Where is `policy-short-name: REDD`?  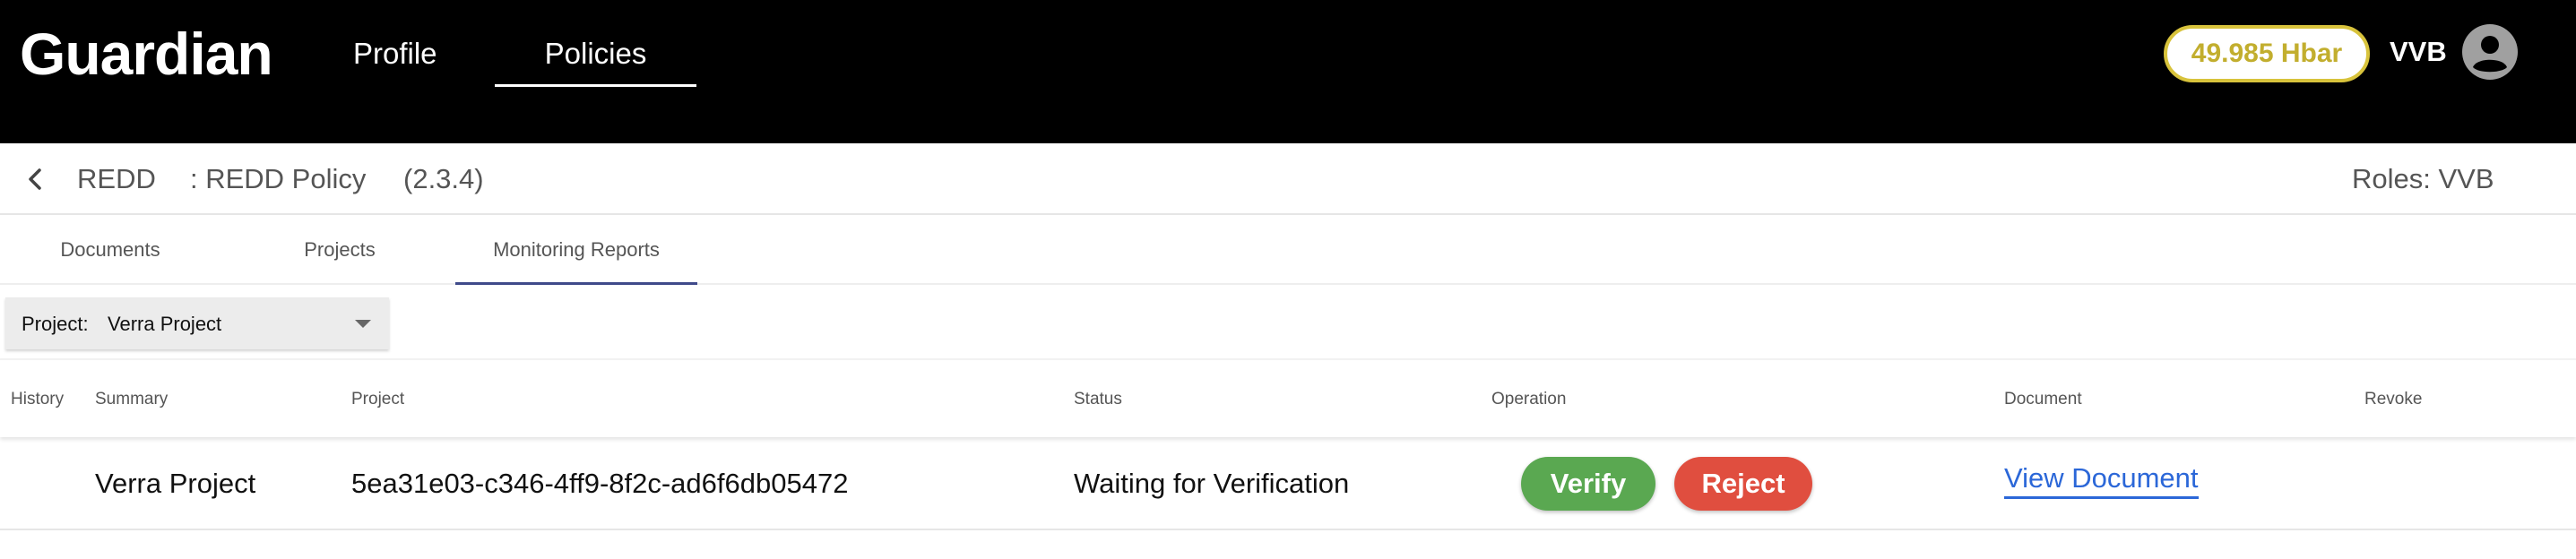
policy-short-name: REDD is located at coordinates (116, 178).